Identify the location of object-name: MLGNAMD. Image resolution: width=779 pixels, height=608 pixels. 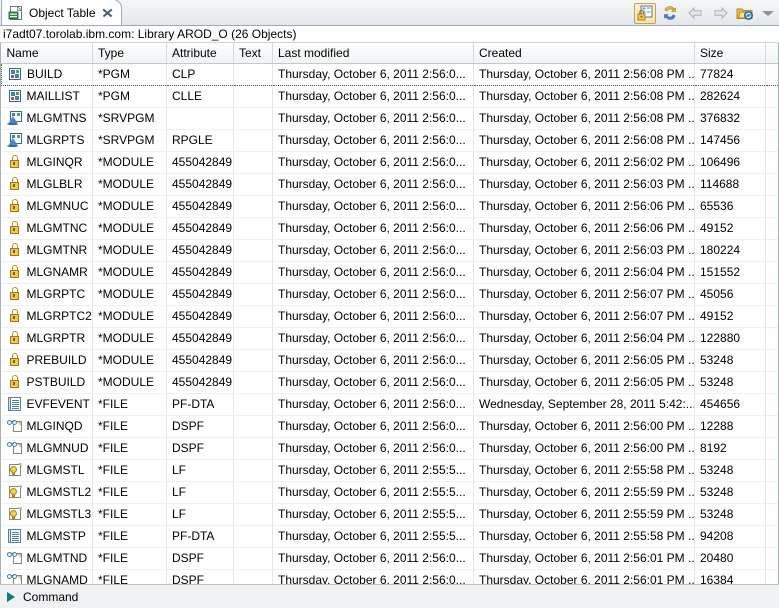
(57, 578).